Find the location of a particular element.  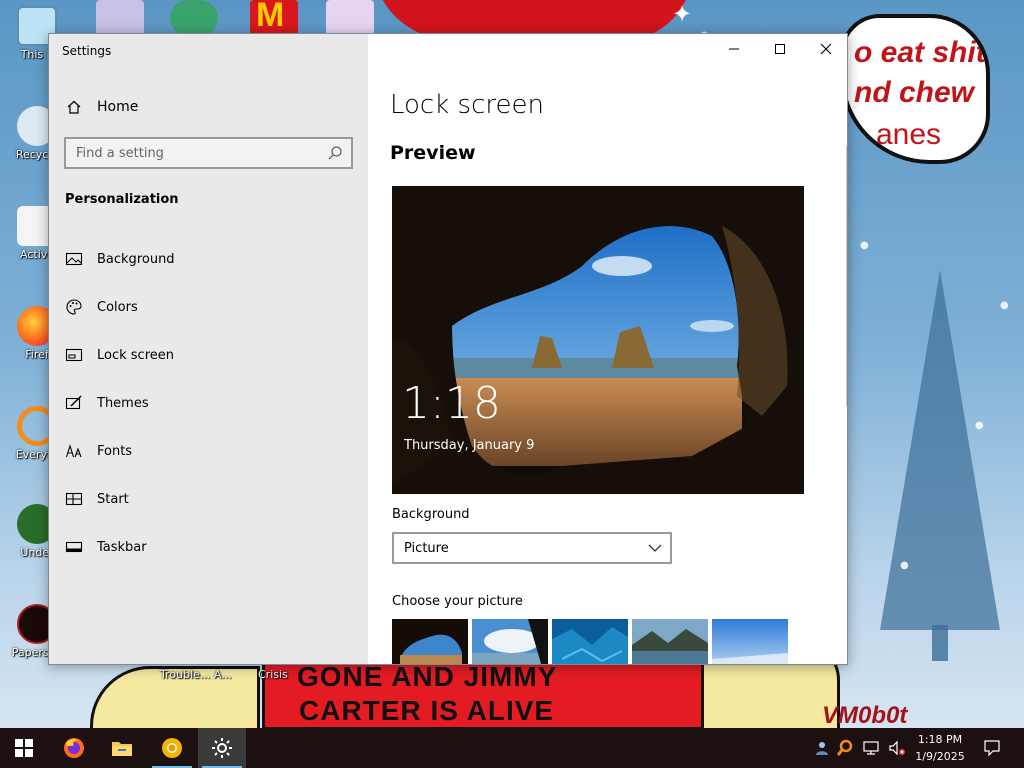

thumbnail-clouds is located at coordinates (510, 641).